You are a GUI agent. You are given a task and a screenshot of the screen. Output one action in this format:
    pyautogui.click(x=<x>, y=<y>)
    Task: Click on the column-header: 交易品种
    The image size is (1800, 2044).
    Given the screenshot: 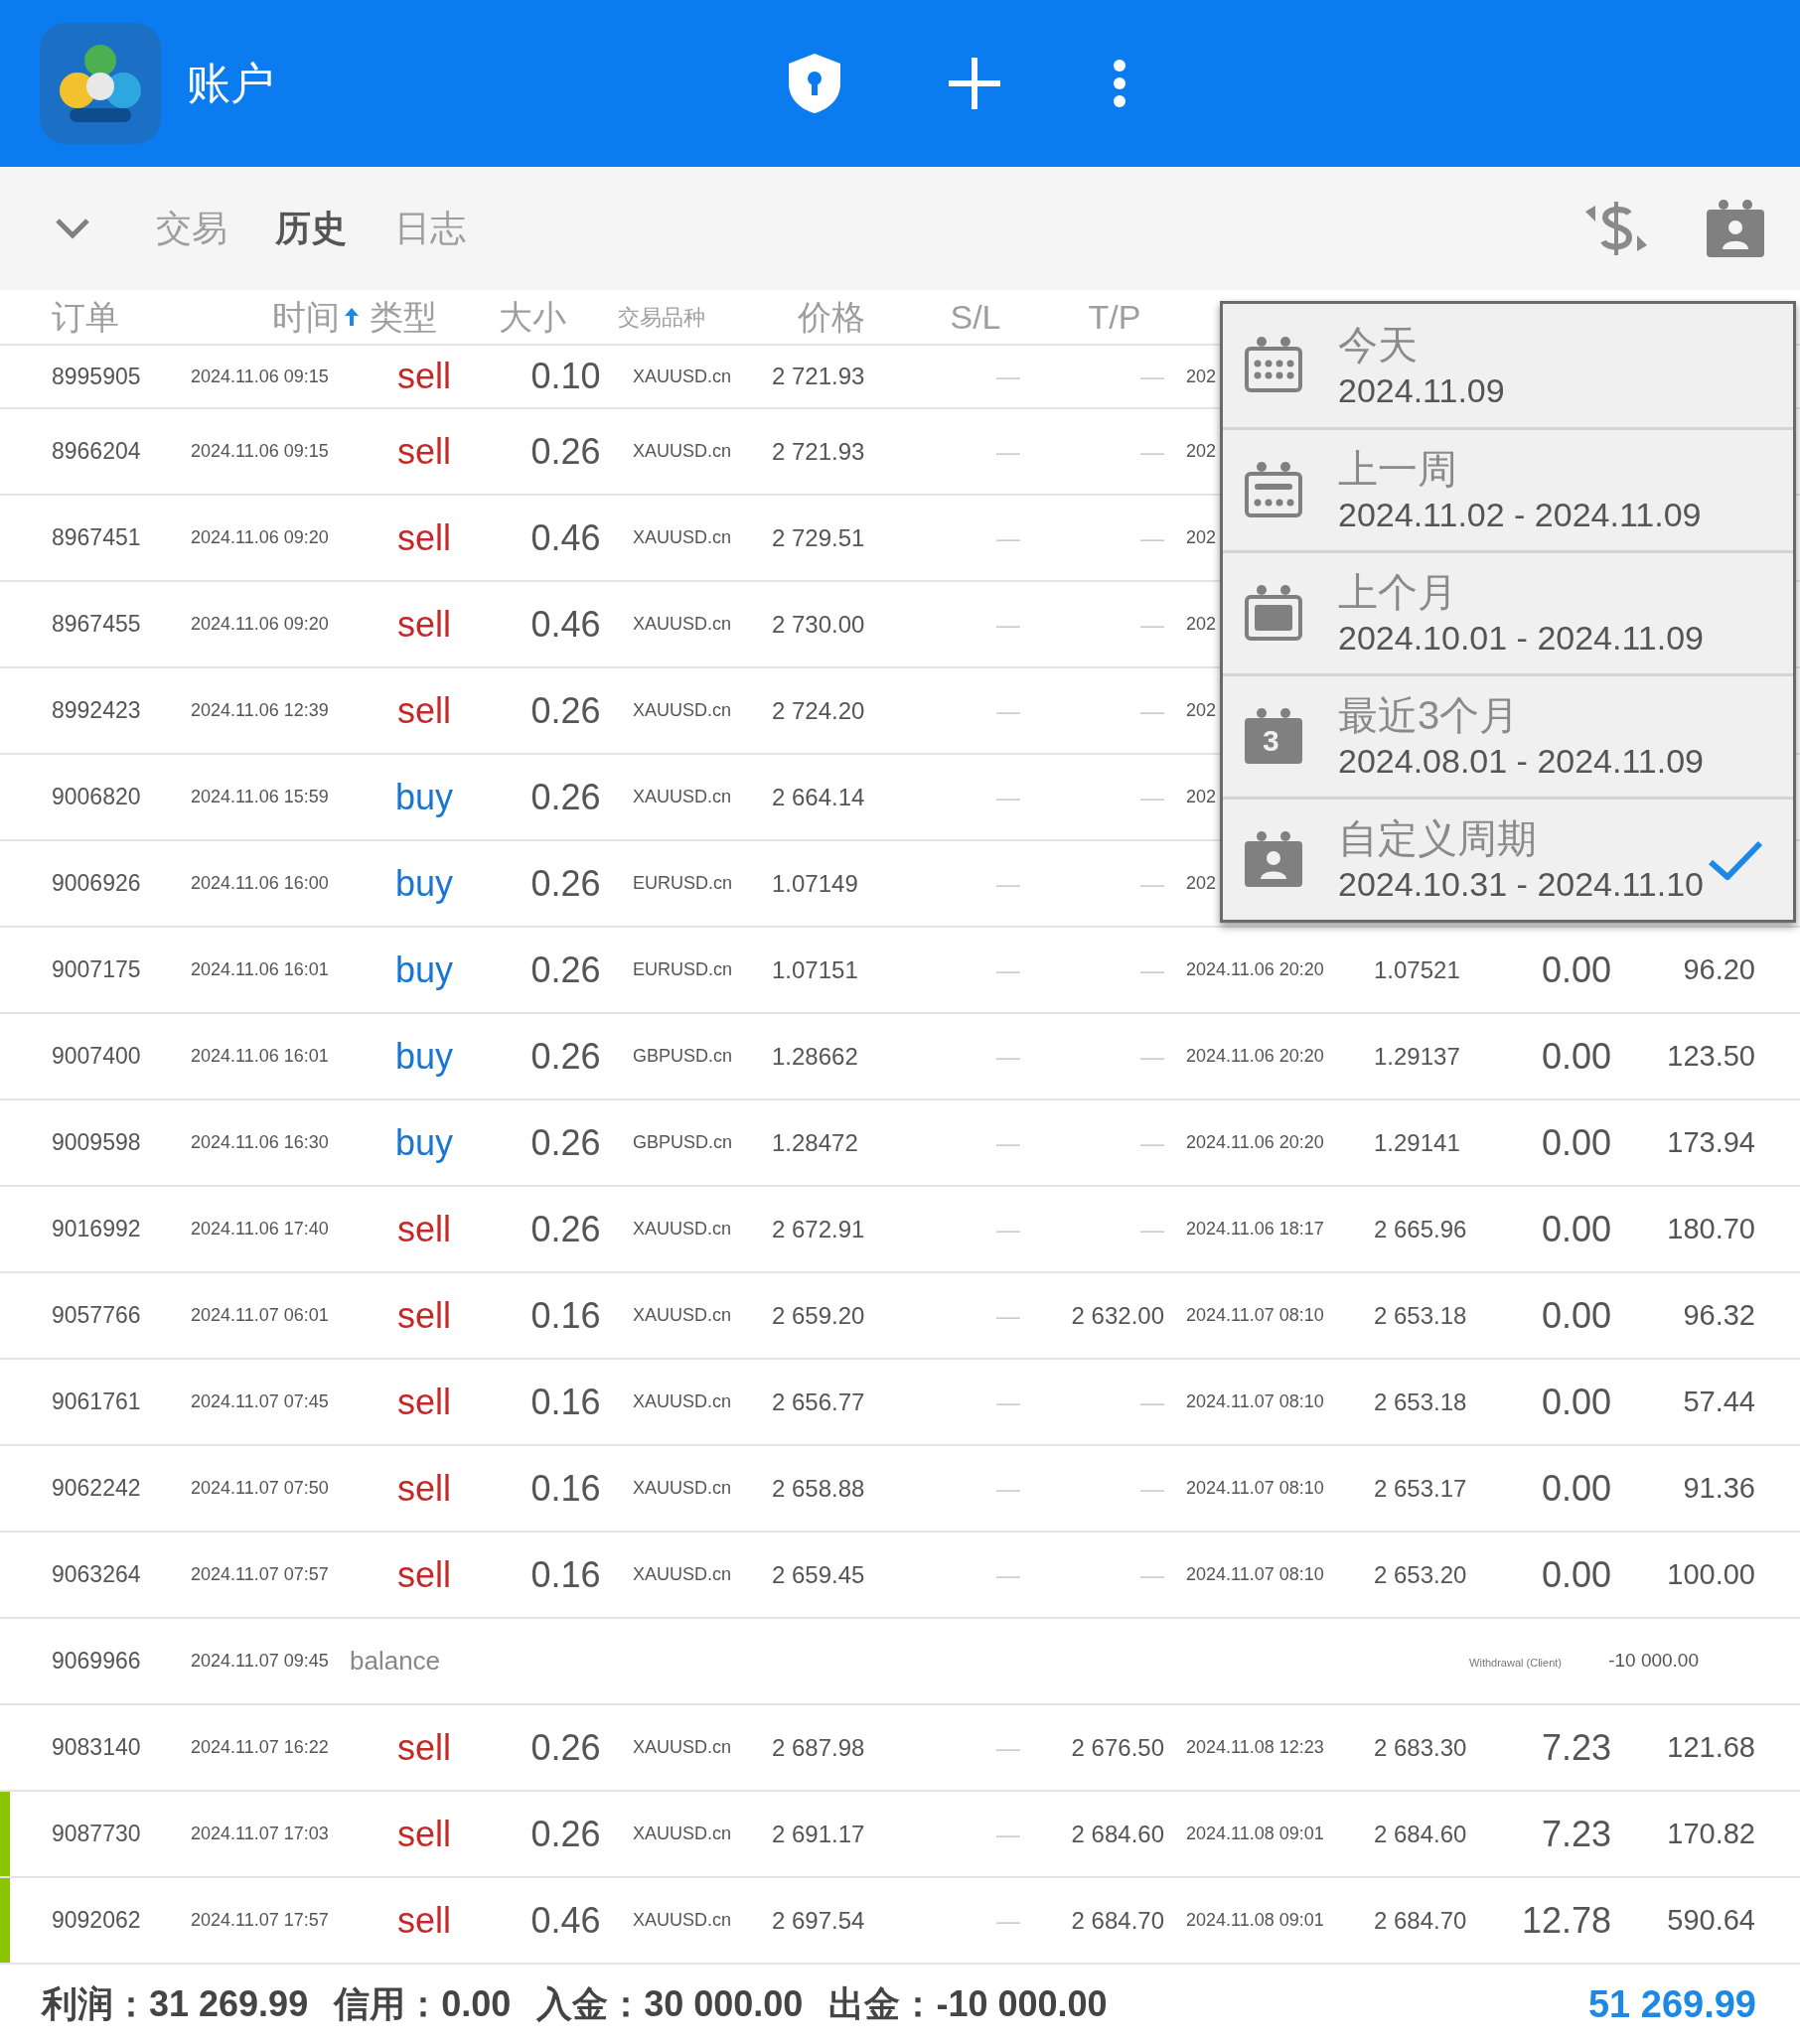 What is the action you would take?
    pyautogui.click(x=661, y=317)
    